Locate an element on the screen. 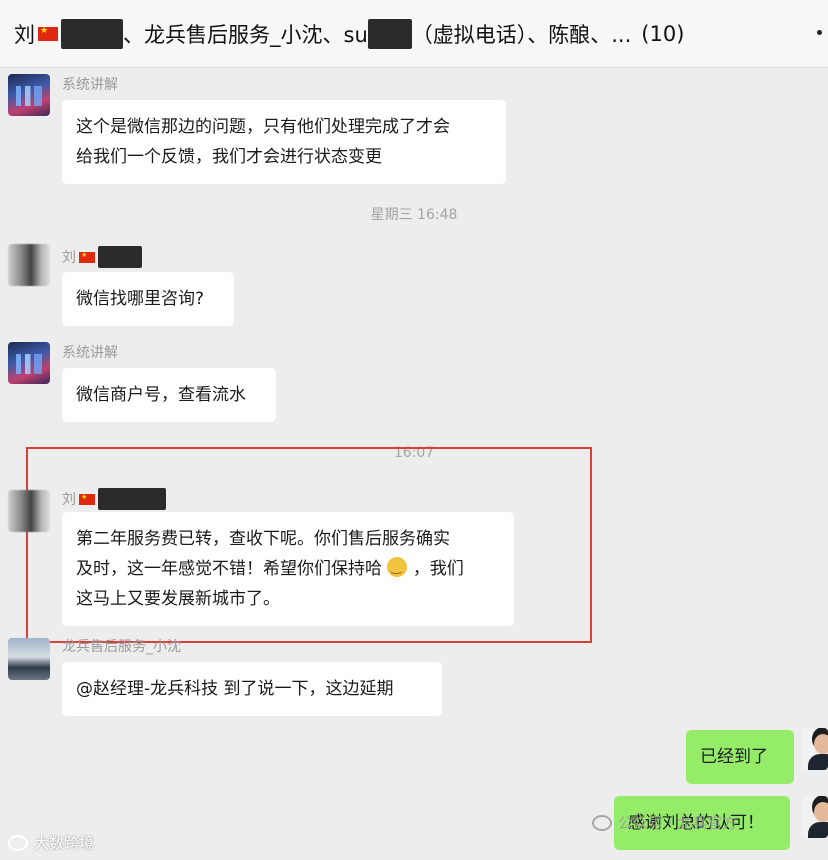 The height and width of the screenshot is (860, 828). my-message-bubble: 已经到了 is located at coordinates (740, 757).